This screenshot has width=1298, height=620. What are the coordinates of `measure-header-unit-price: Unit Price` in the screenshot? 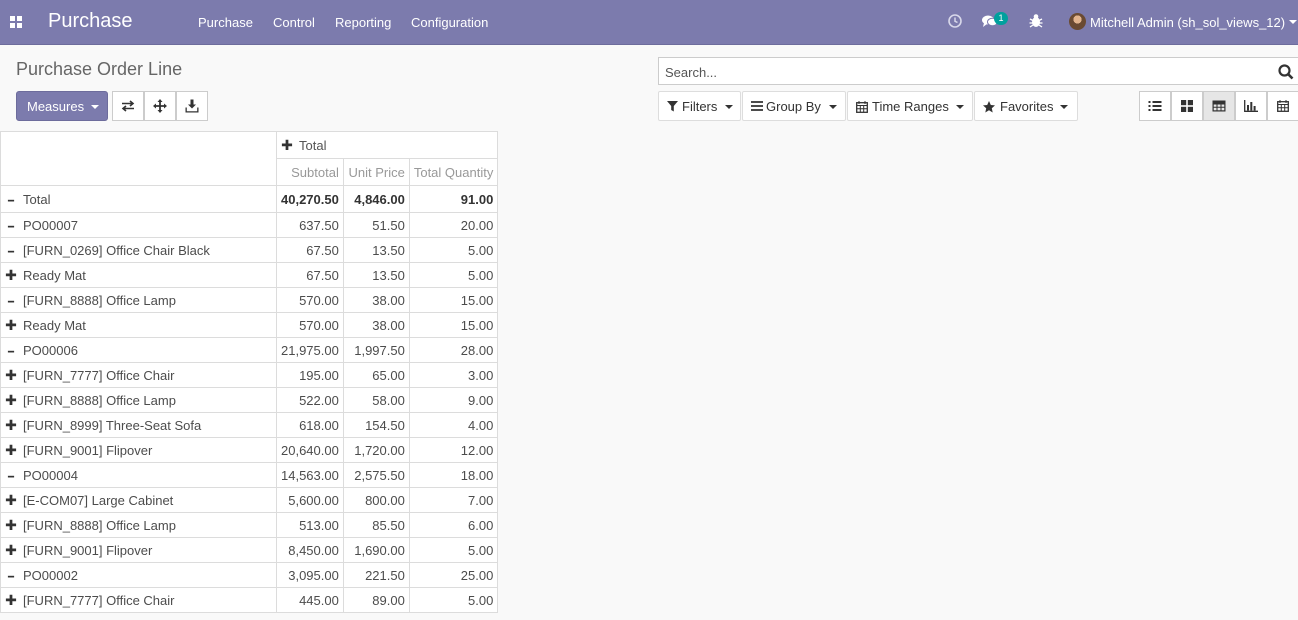 It's located at (376, 172).